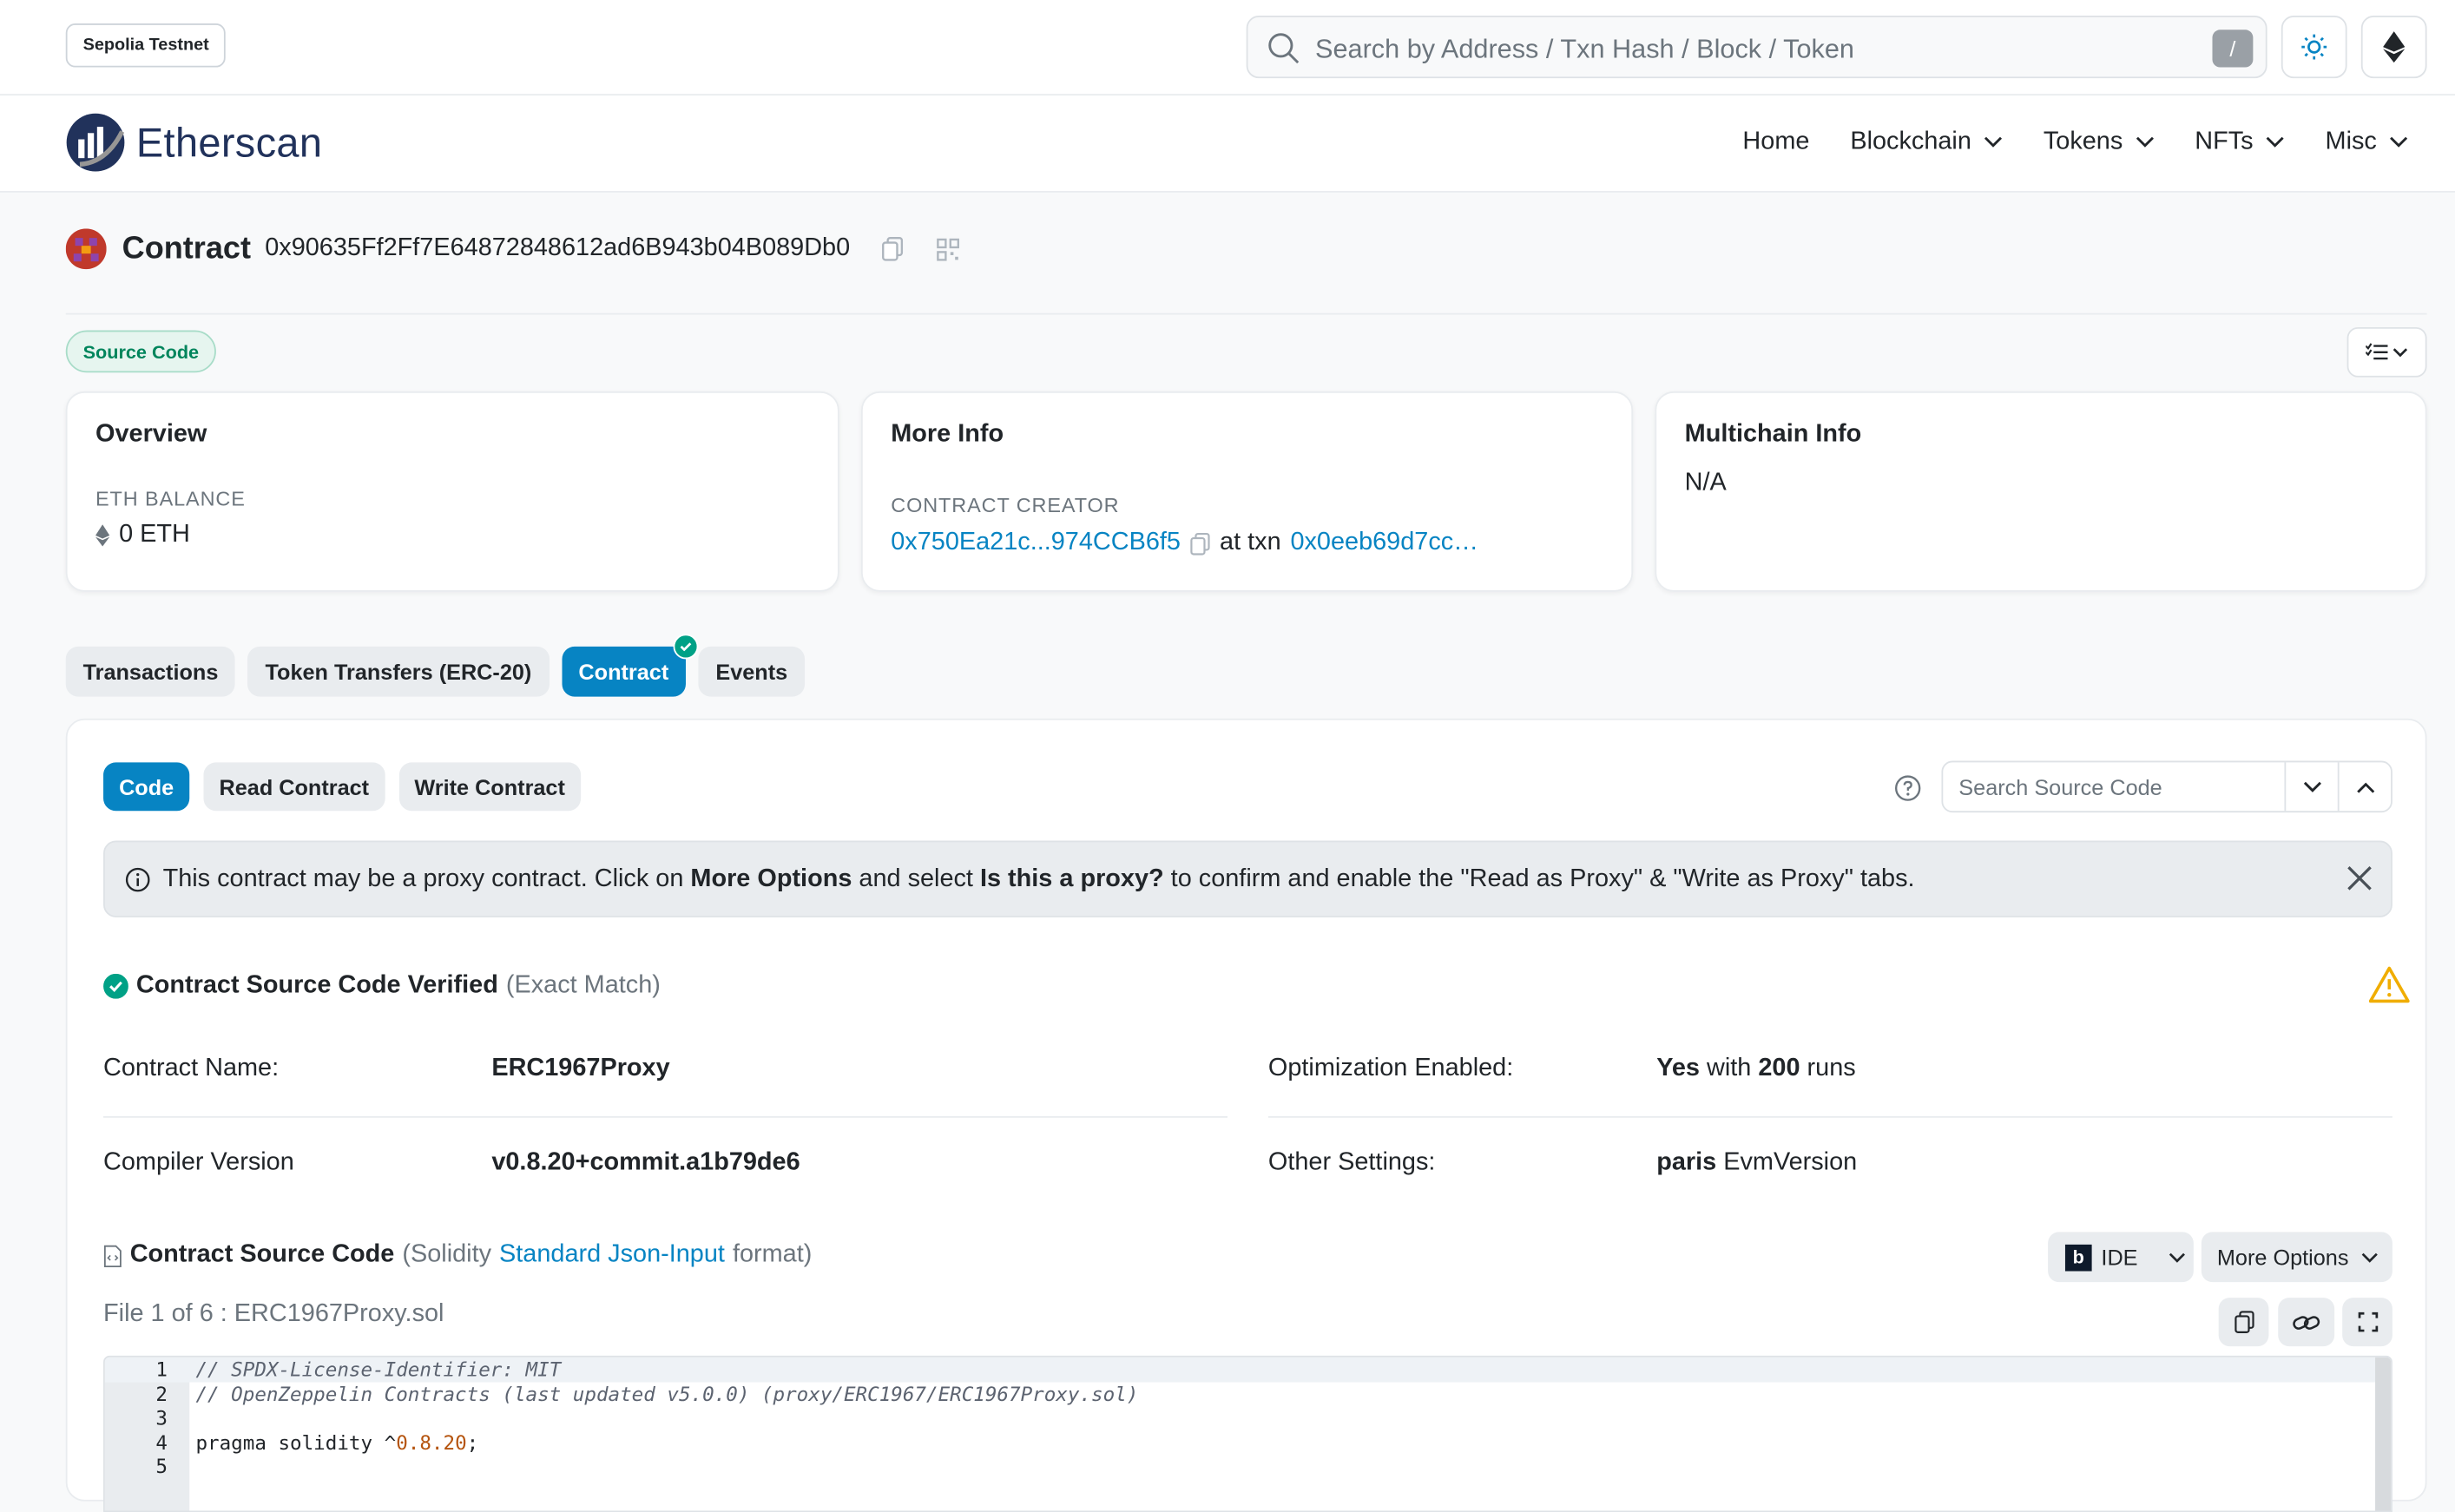 Image resolution: width=2455 pixels, height=1512 pixels. I want to click on subtab-read-contract: Read Contract, so click(294, 787).